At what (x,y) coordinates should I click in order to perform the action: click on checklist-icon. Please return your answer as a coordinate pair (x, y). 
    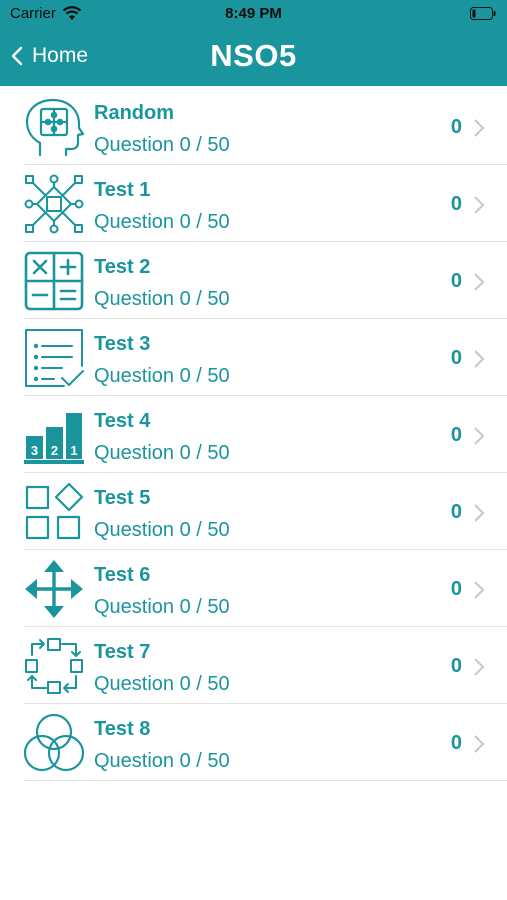
    Looking at the image, I should click on (54, 358).